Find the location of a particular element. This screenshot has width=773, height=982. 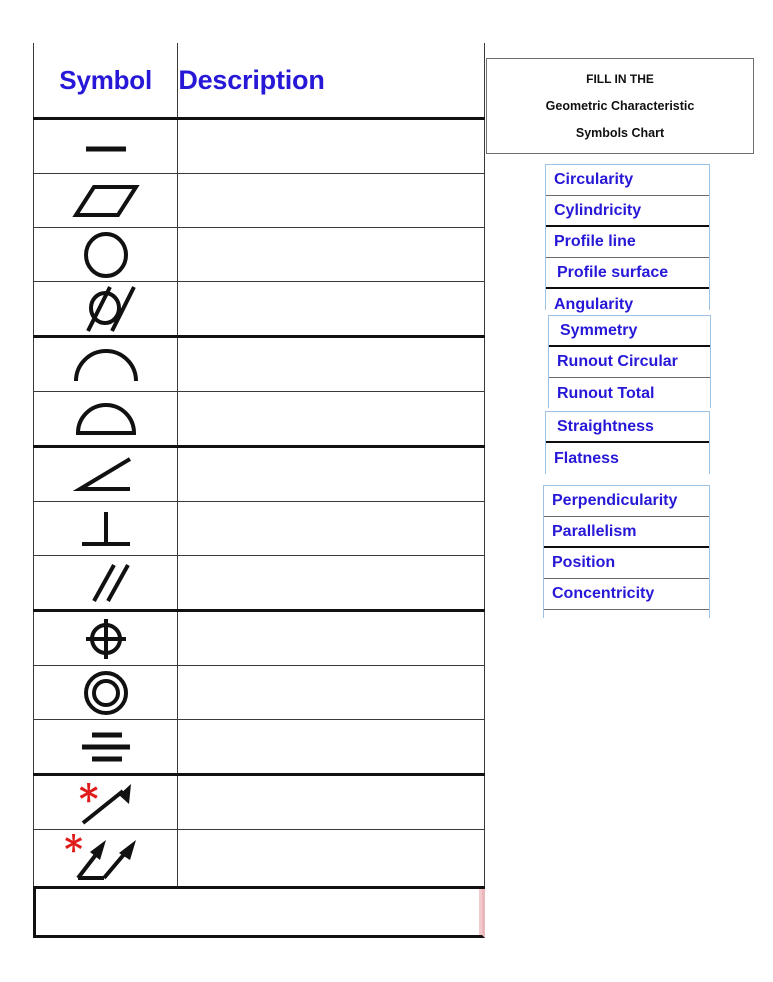

parallelism-icon is located at coordinates (110, 582).